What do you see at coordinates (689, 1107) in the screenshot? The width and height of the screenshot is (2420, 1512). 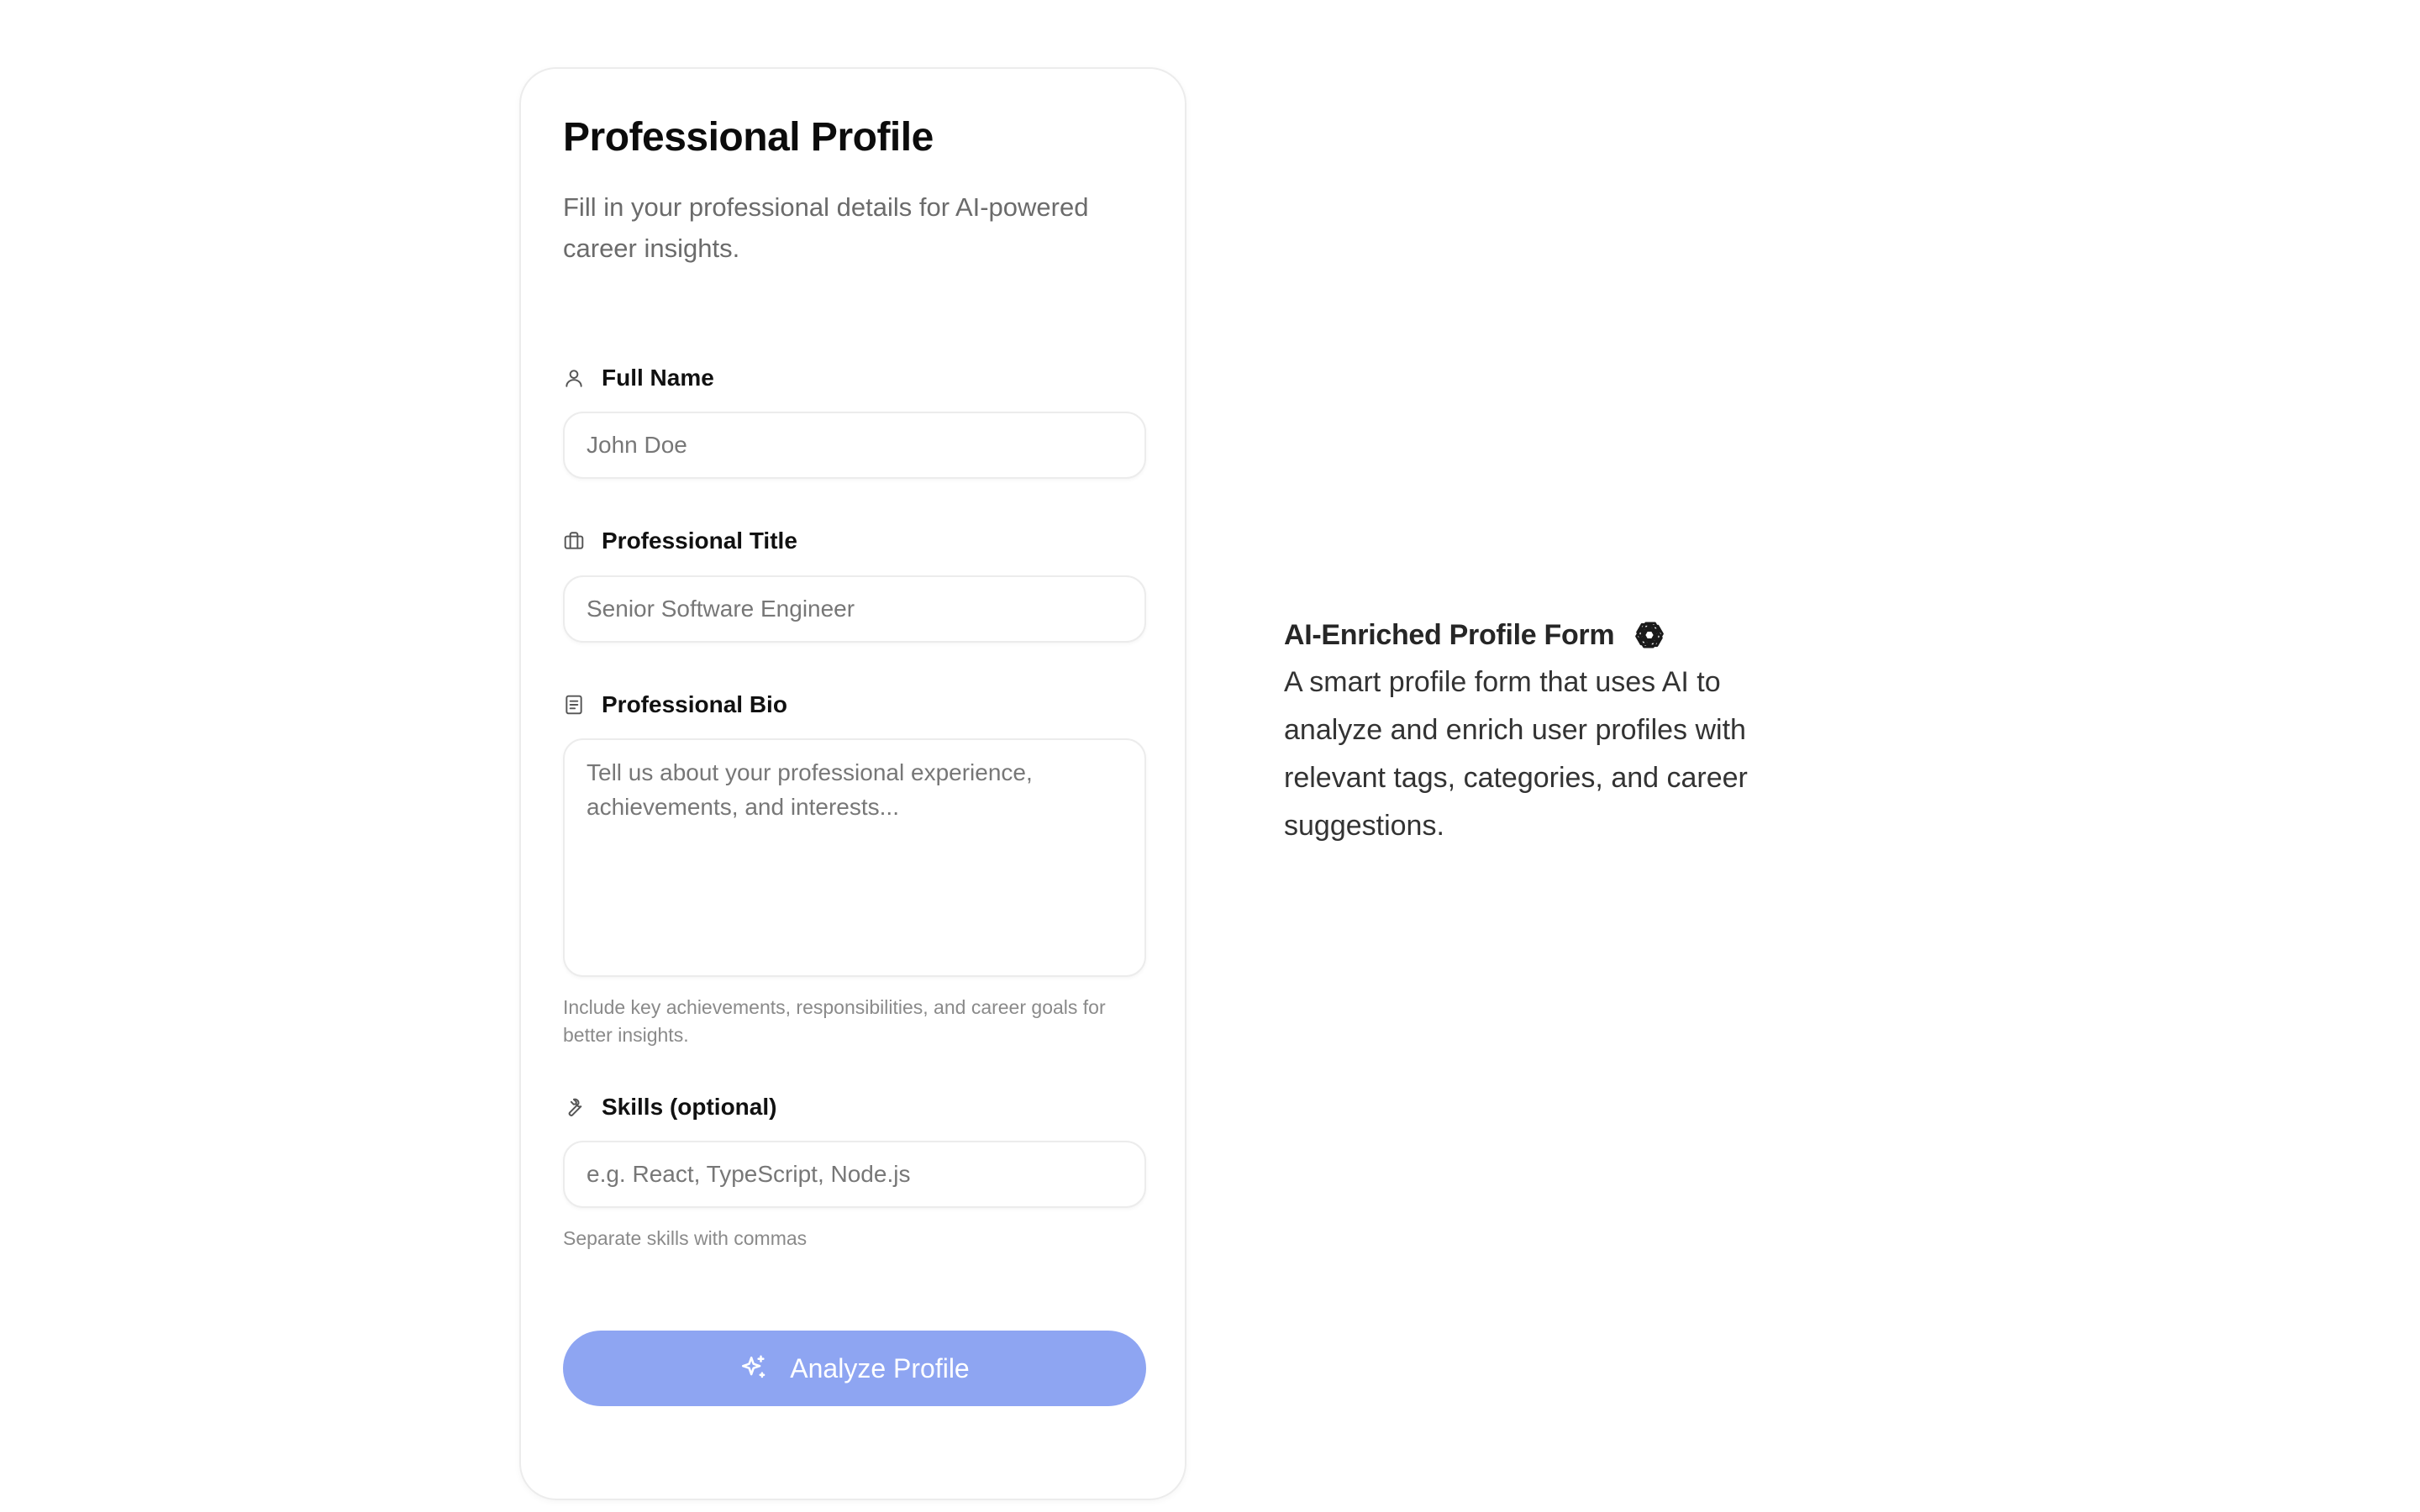 I see `skills-label: Skills (optional)` at bounding box center [689, 1107].